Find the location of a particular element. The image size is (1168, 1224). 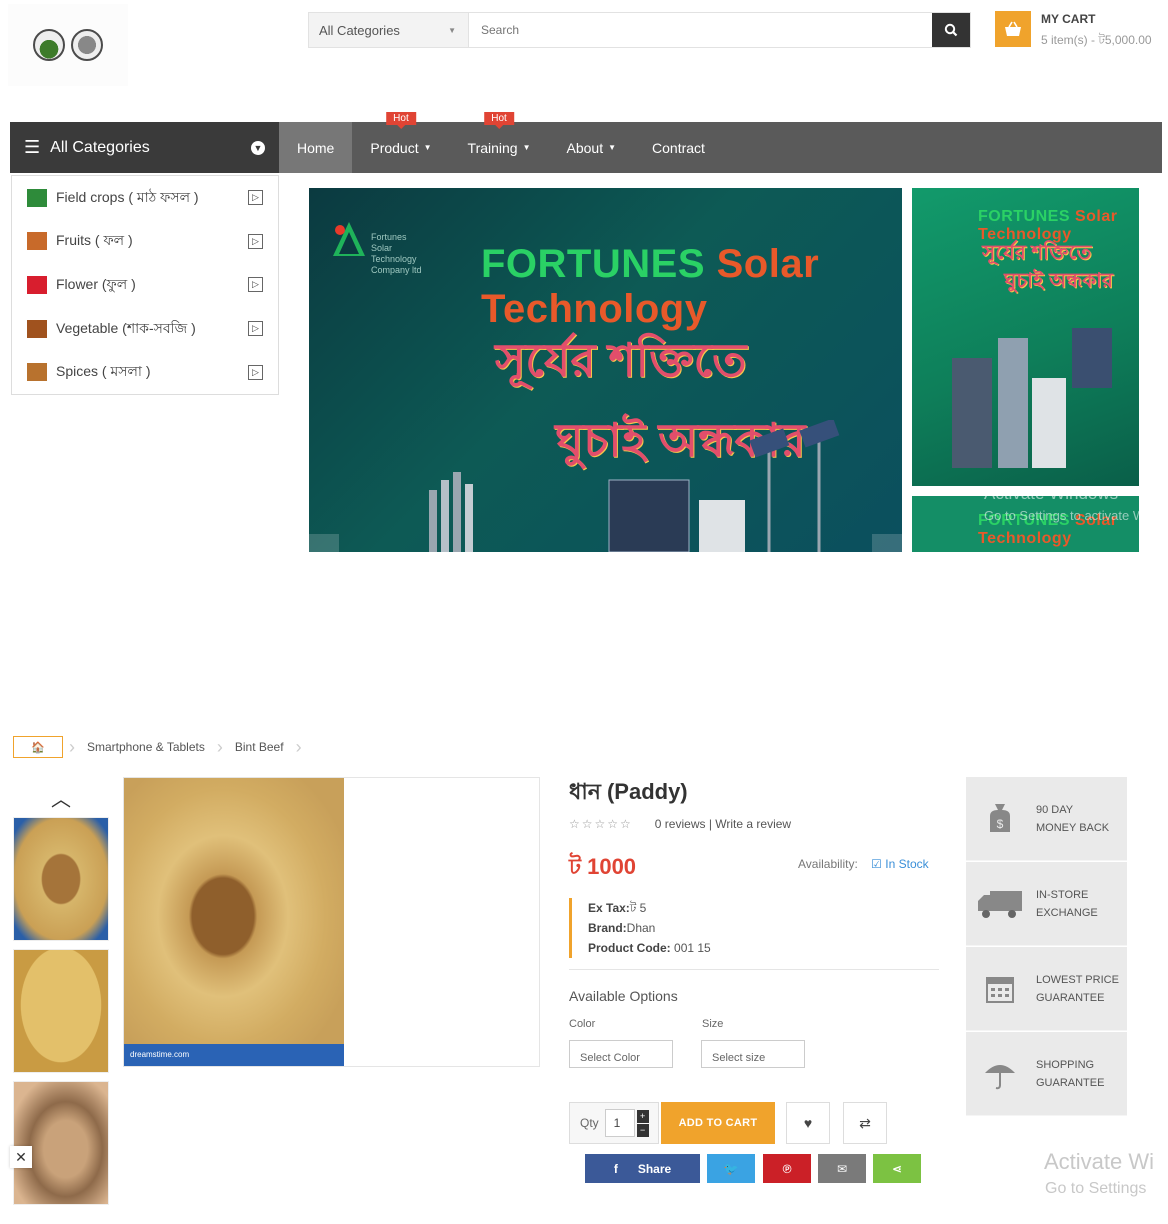

search-category-select: All Categories ▼ is located at coordinates (389, 30).